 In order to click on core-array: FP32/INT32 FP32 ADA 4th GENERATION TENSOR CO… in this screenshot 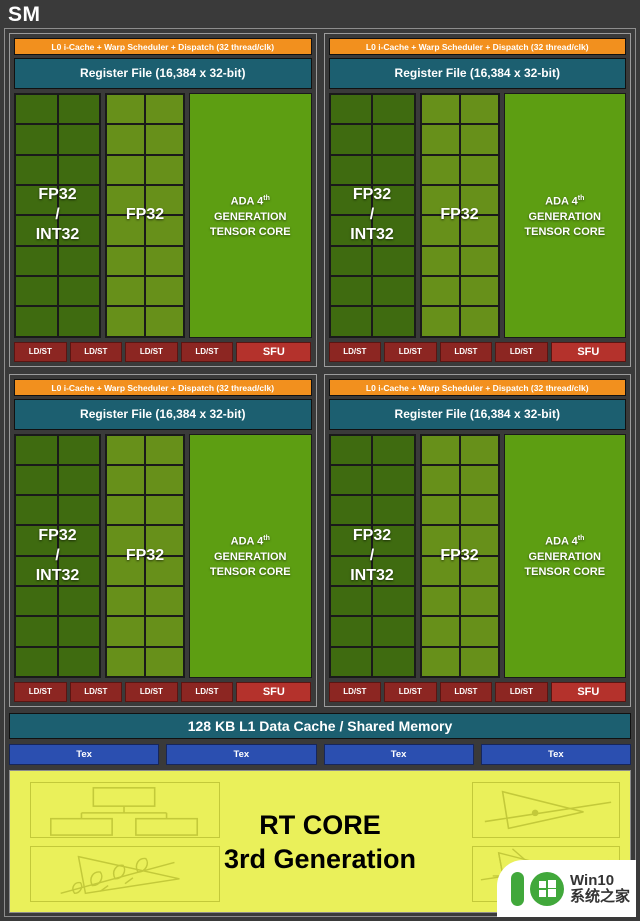, I will do `click(163, 215)`.